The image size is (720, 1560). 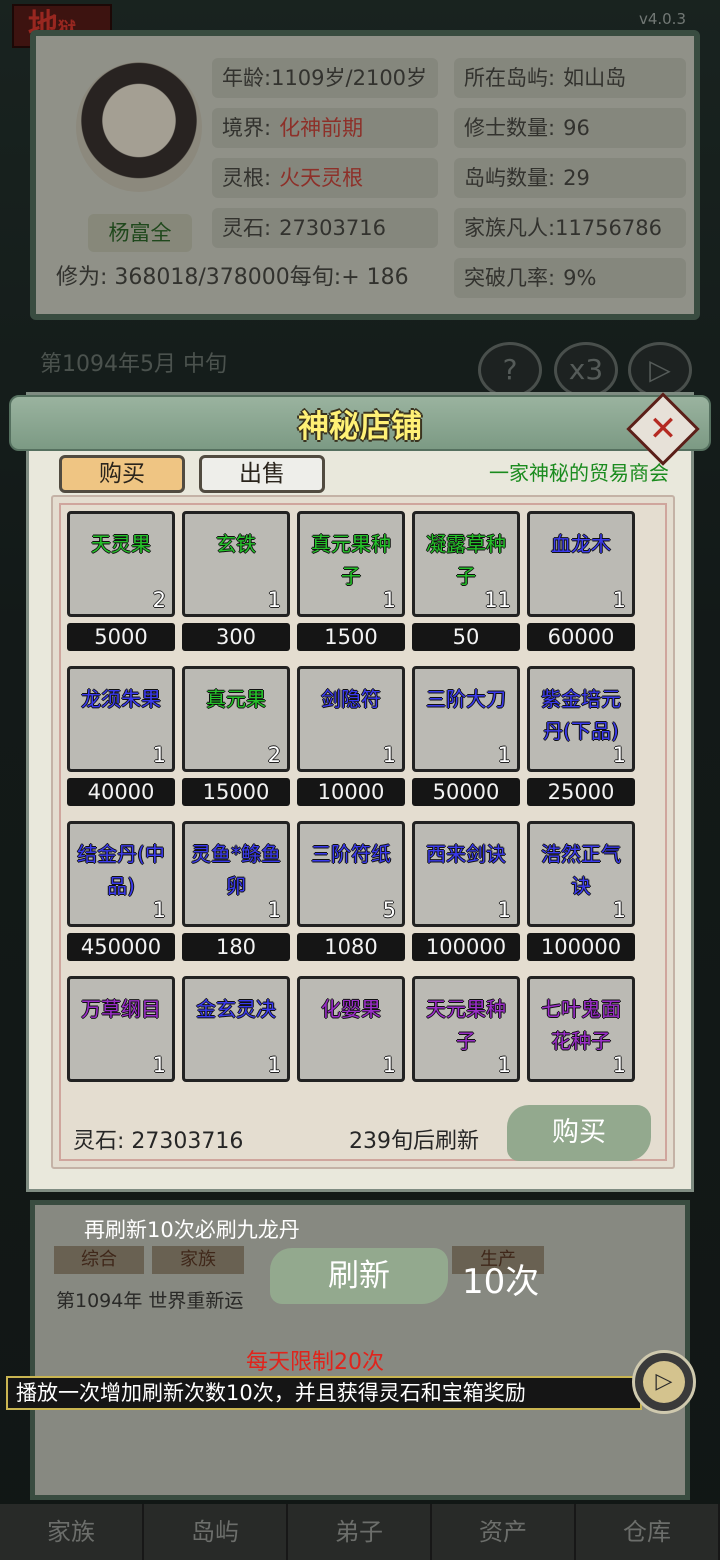 I want to click on nav-disciples: 弟子, so click(x=360, y=1532).